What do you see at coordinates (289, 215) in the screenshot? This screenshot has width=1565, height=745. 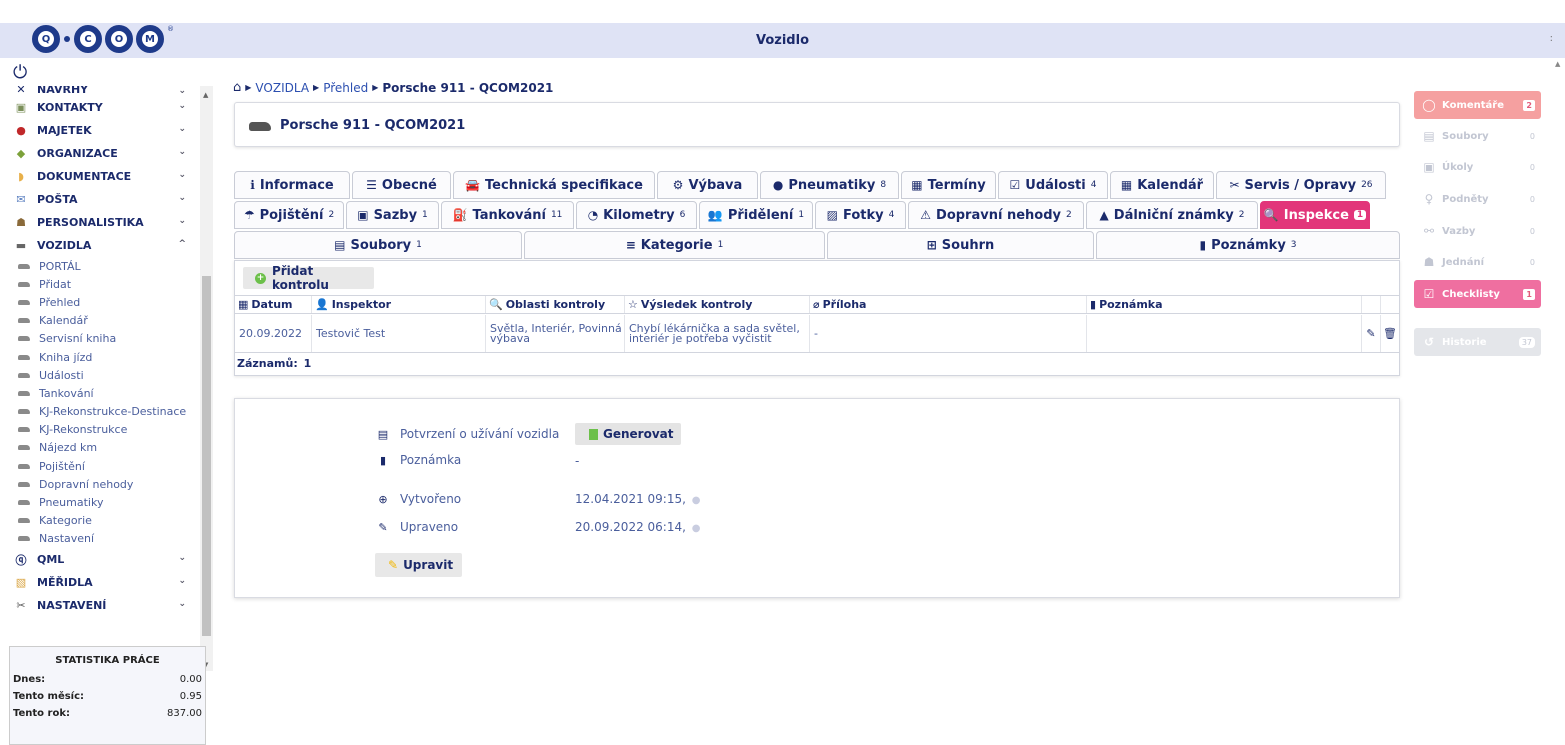 I see `tab-pojisteni: ☂ Pojištění 2` at bounding box center [289, 215].